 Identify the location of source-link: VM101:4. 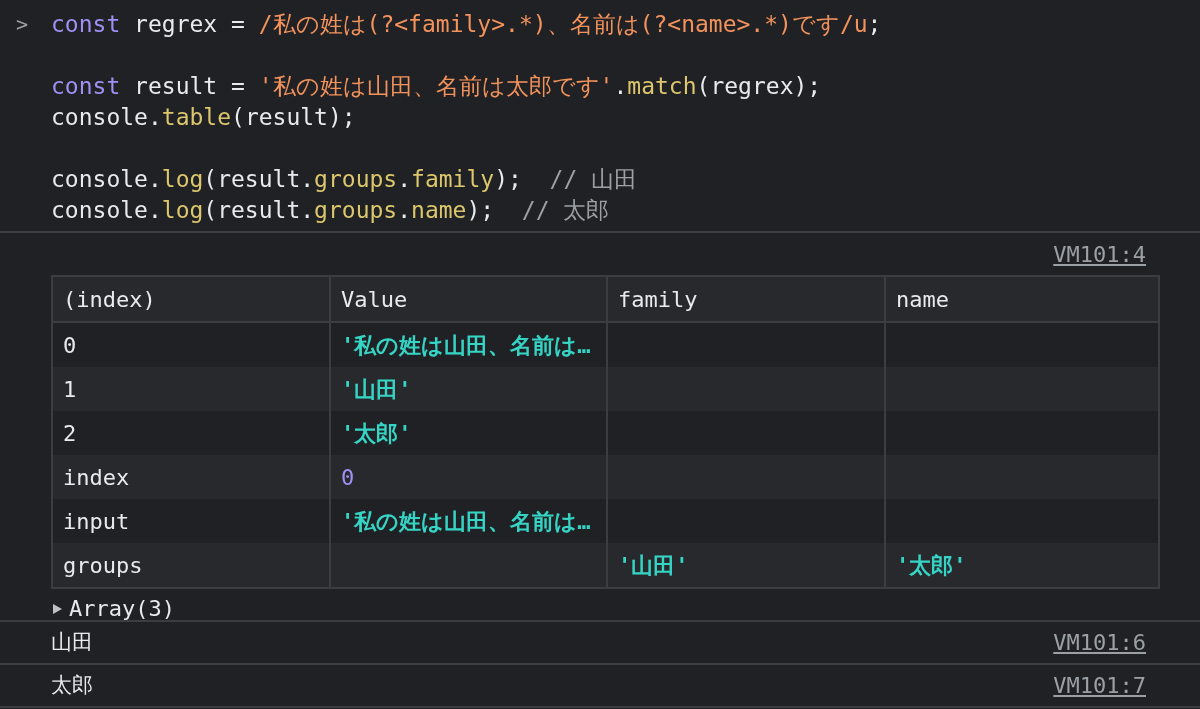
(1099, 255).